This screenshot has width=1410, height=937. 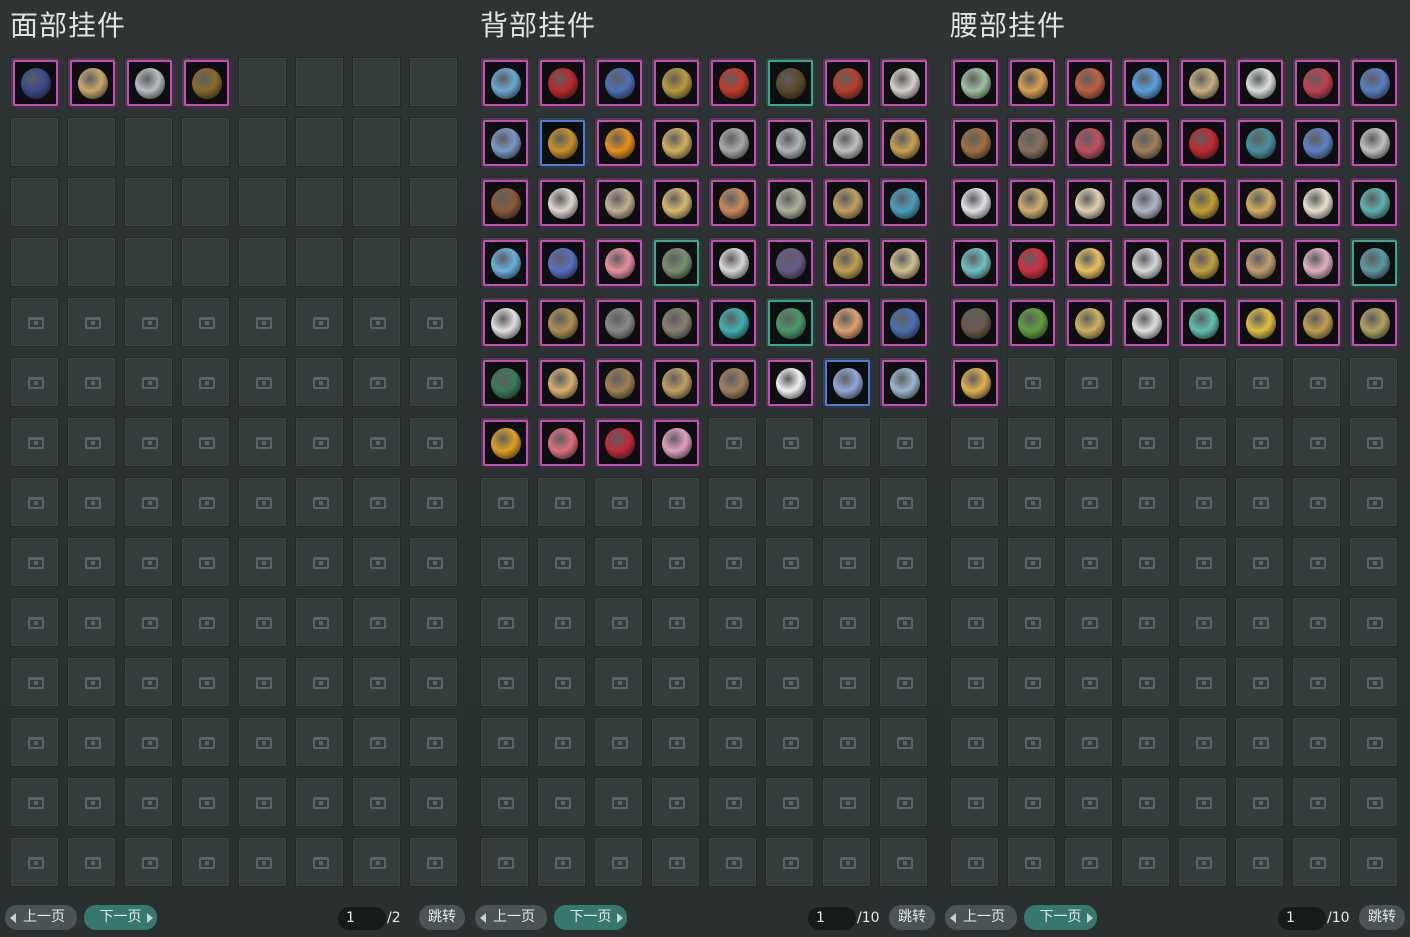 What do you see at coordinates (676, 443) in the screenshot?
I see `plum-blossom-icon` at bounding box center [676, 443].